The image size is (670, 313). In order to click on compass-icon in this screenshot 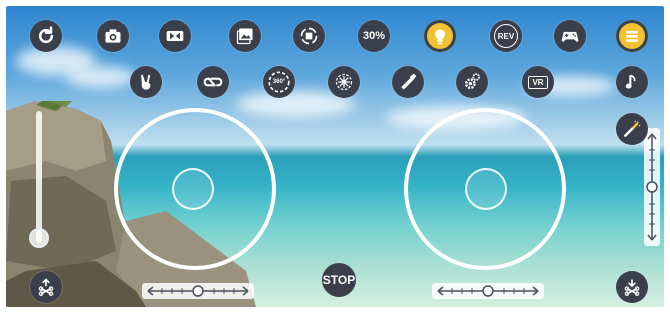, I will do `click(344, 82)`.